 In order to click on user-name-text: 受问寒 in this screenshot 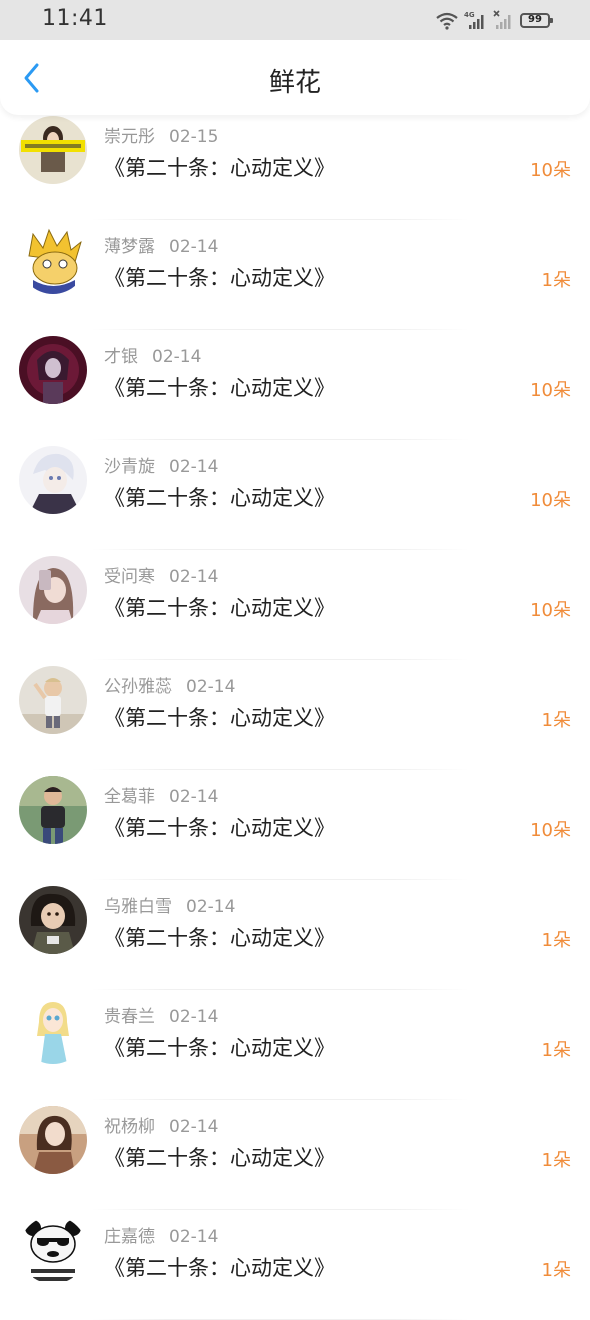, I will do `click(129, 577)`.